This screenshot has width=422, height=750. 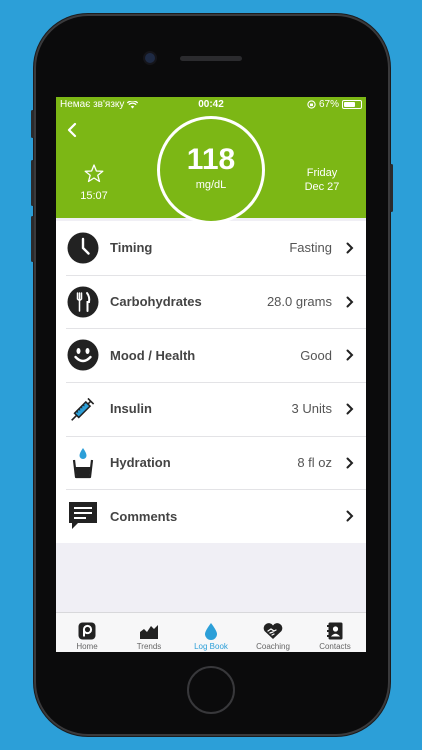 I want to click on entry-value: 3 Units, so click(x=311, y=409).